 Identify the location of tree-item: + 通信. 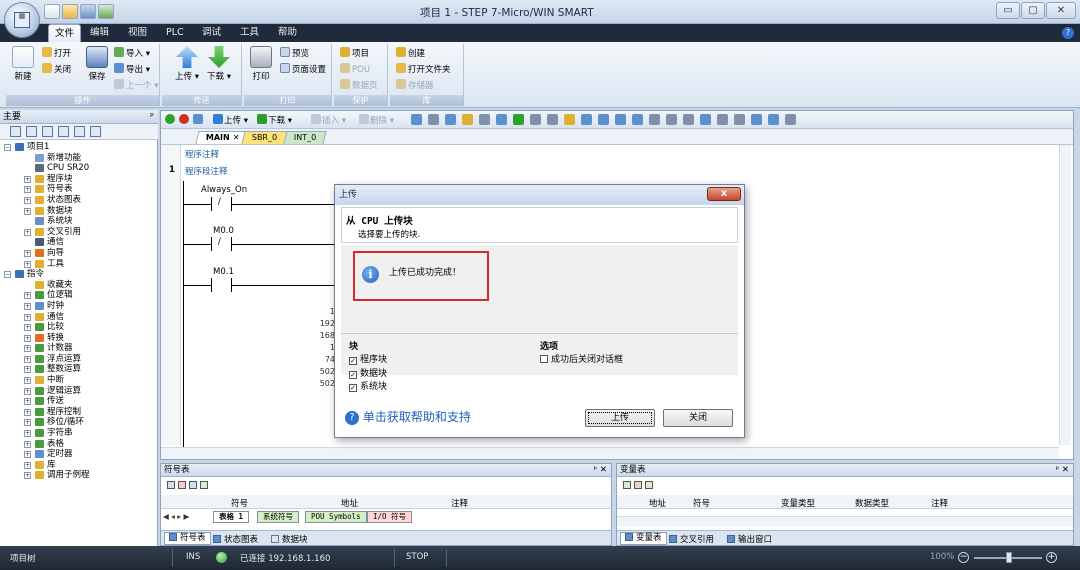
(79, 317).